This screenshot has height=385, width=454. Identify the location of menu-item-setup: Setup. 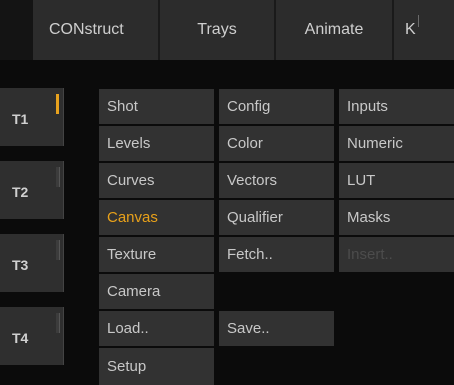
(156, 366).